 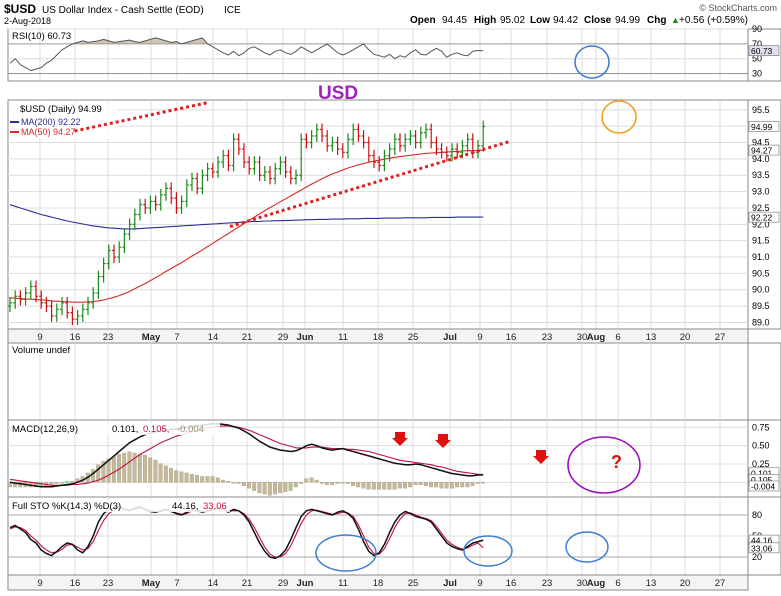 What do you see at coordinates (41, 36) in the screenshot?
I see `rsi-legend: RSI(10) 60.73` at bounding box center [41, 36].